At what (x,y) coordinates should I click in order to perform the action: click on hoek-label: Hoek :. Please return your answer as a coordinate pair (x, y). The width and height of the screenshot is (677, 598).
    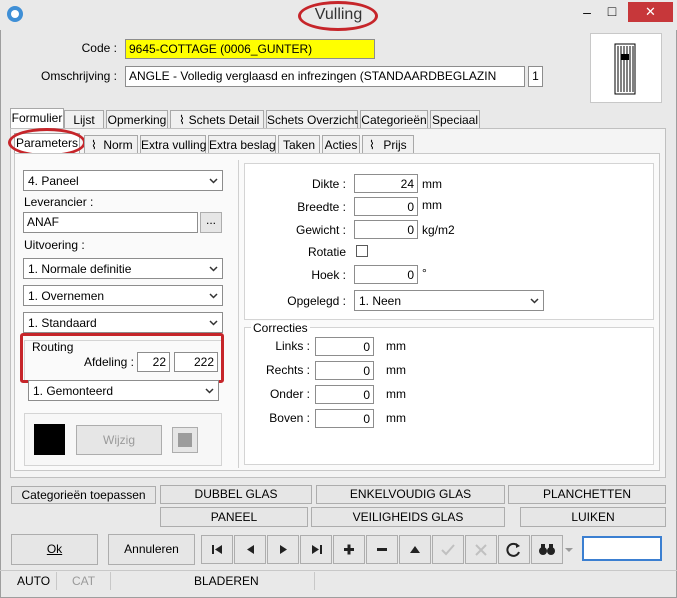
    Looking at the image, I should click on (328, 275).